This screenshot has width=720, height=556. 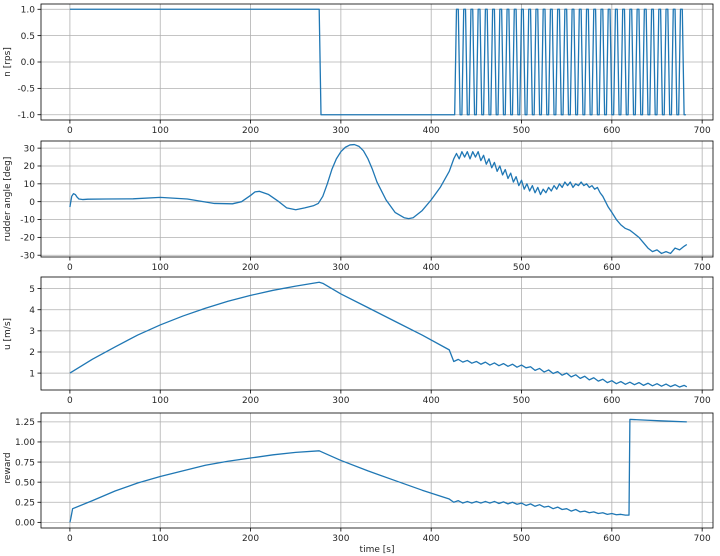 What do you see at coordinates (8, 62) in the screenshot?
I see `ylabel-rps: n [rps]` at bounding box center [8, 62].